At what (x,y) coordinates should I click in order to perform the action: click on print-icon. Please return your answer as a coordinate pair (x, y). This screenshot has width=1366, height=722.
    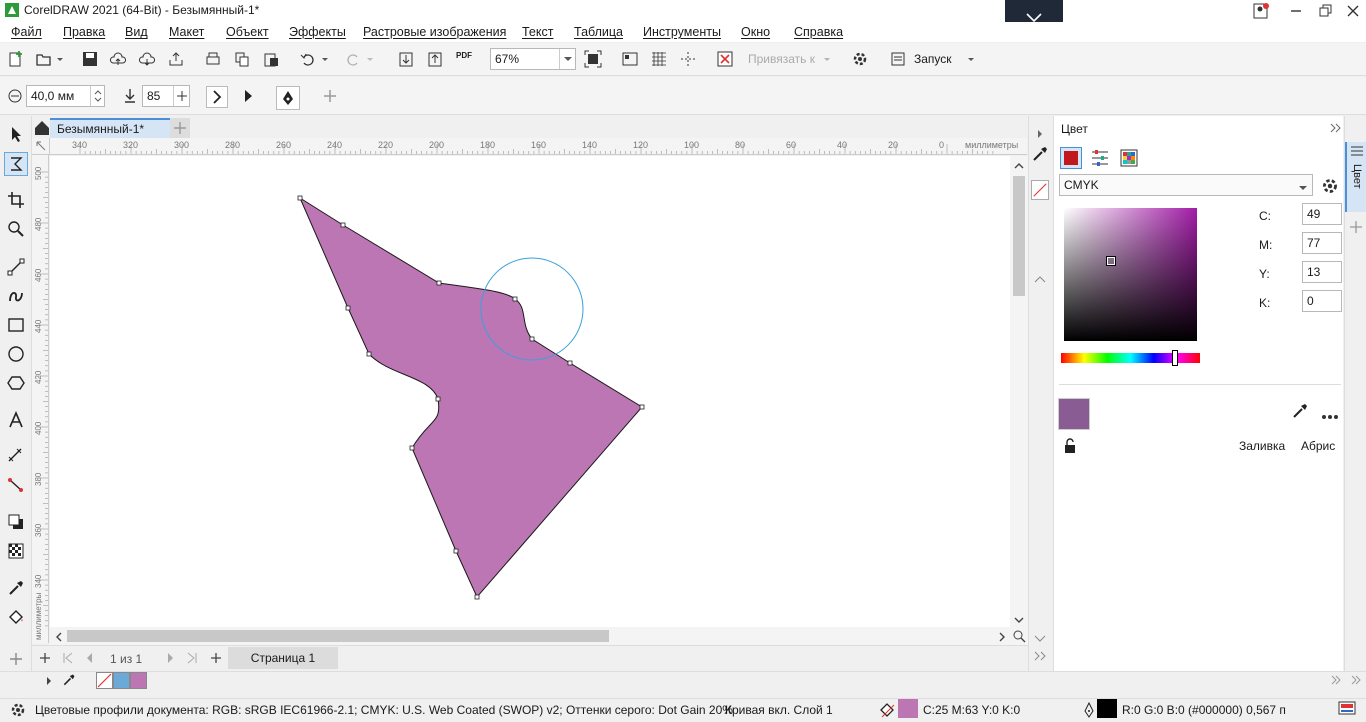
    Looking at the image, I should click on (213, 59).